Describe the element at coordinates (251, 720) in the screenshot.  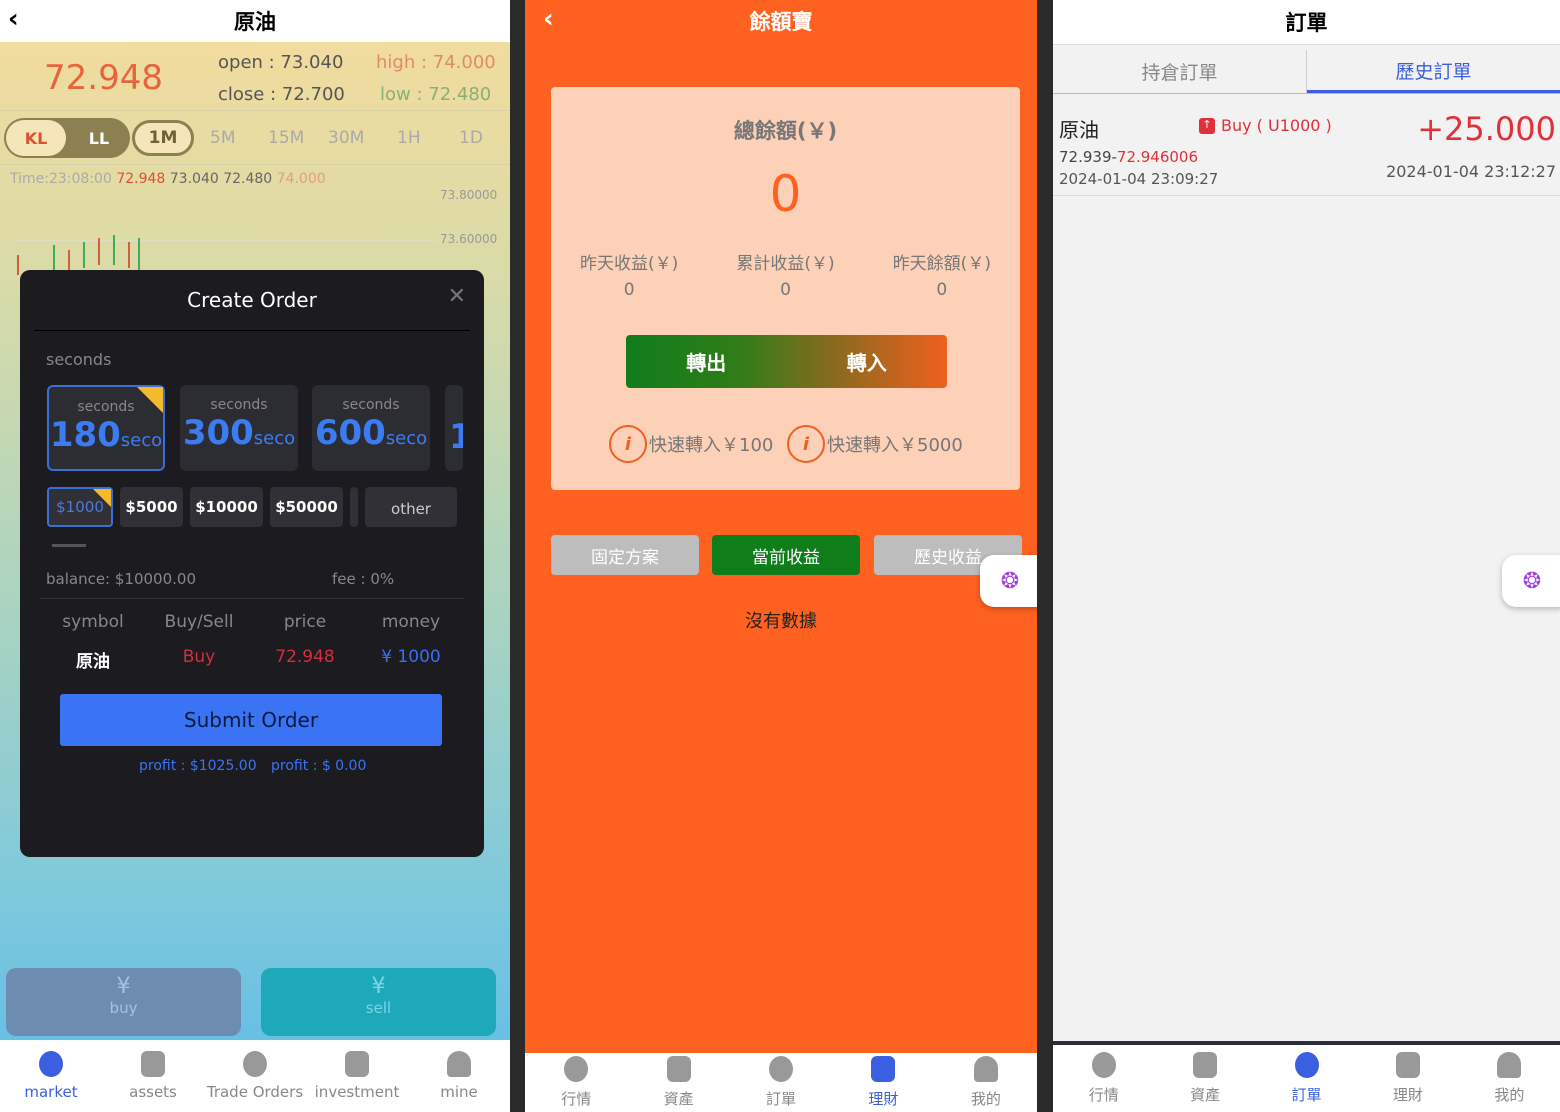
I see `submit-order-button: Submit Order` at that location.